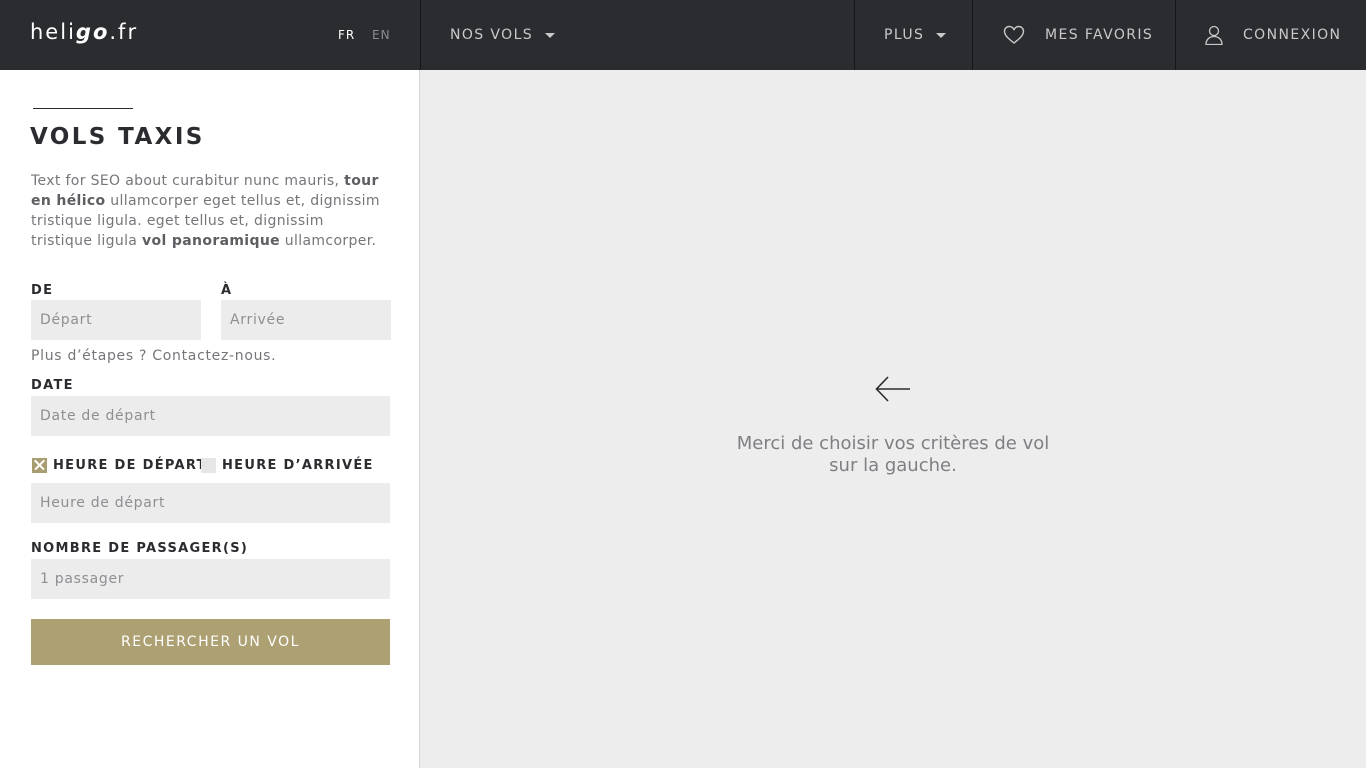  I want to click on nav-login-link: CONNEXION, so click(1273, 35).